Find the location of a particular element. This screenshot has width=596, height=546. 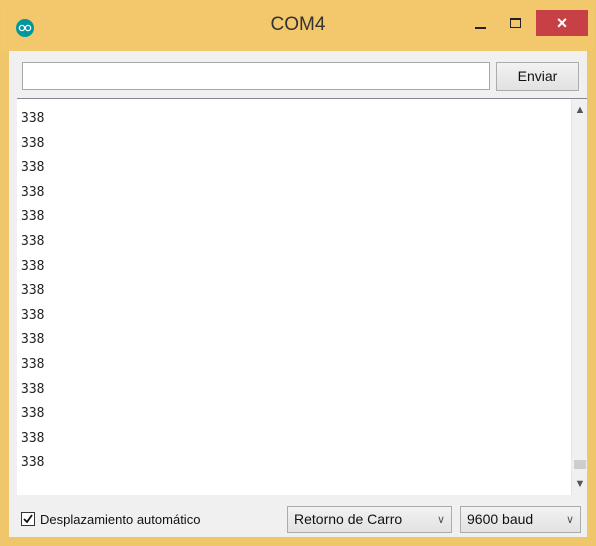

baud-rate-value: 9600 baud is located at coordinates (500, 519).